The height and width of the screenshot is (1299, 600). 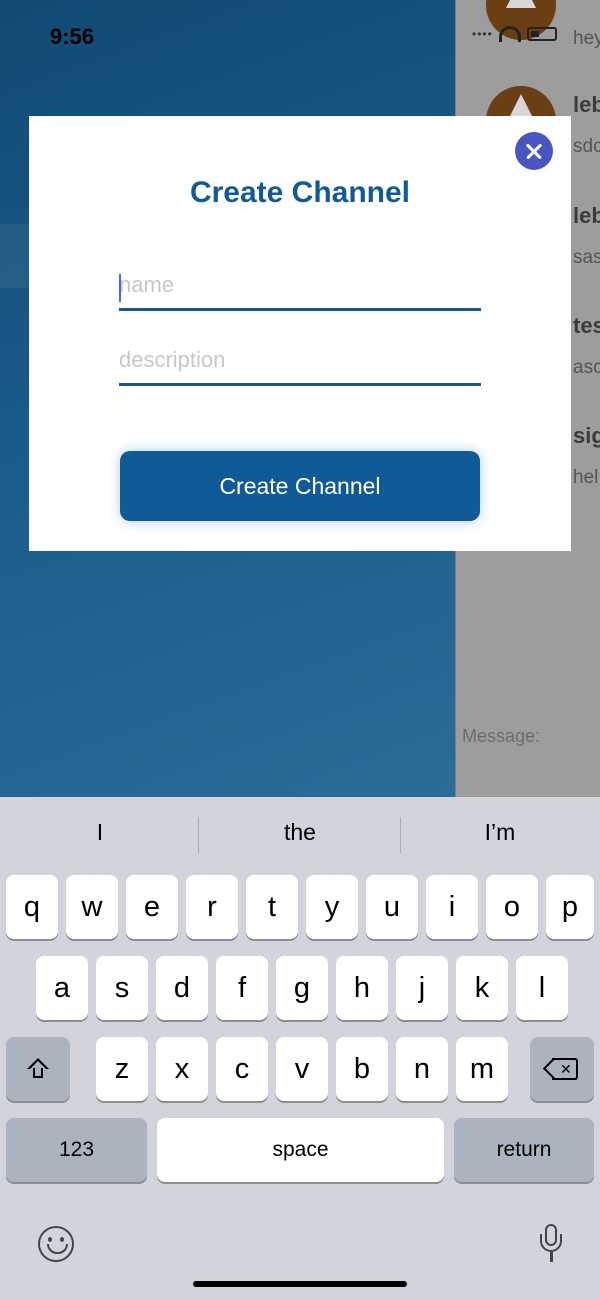 I want to click on key-r: r, so click(x=212, y=907).